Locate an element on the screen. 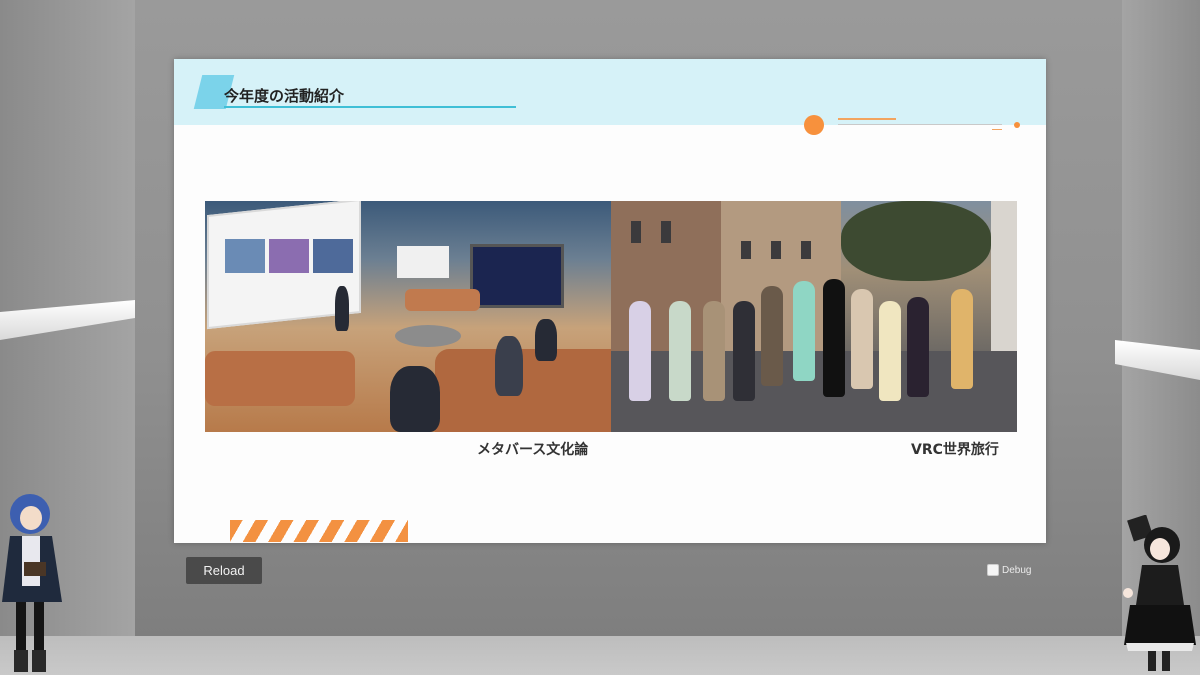 This screenshot has width=1200, height=675. photo-world-travel is located at coordinates (814, 316).